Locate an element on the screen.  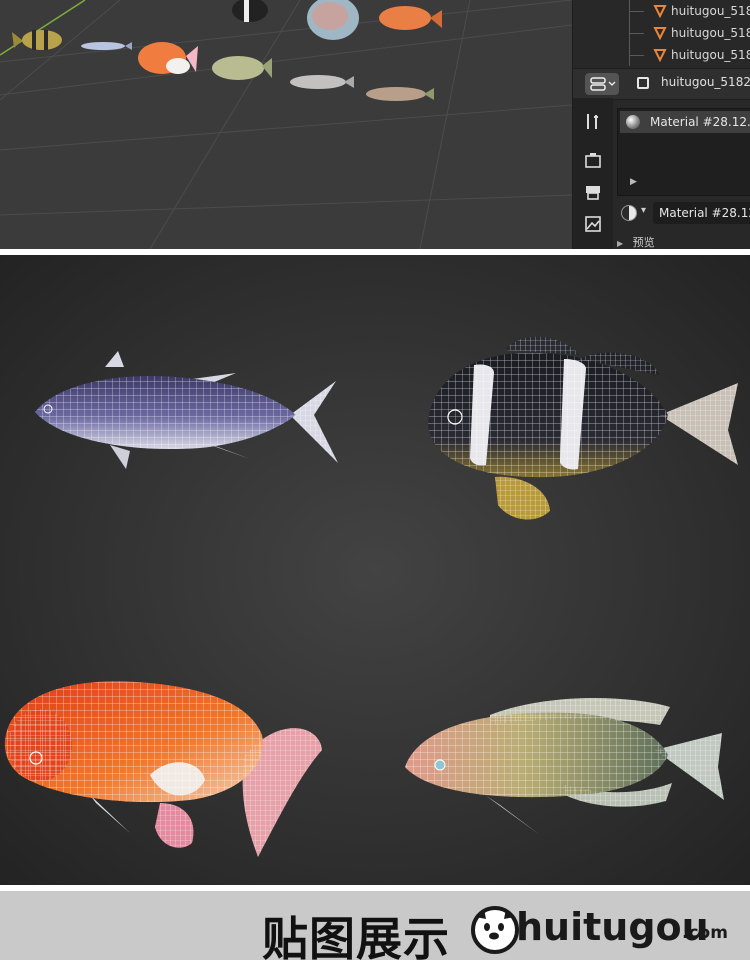
tab-output is located at coordinates (593, 192).